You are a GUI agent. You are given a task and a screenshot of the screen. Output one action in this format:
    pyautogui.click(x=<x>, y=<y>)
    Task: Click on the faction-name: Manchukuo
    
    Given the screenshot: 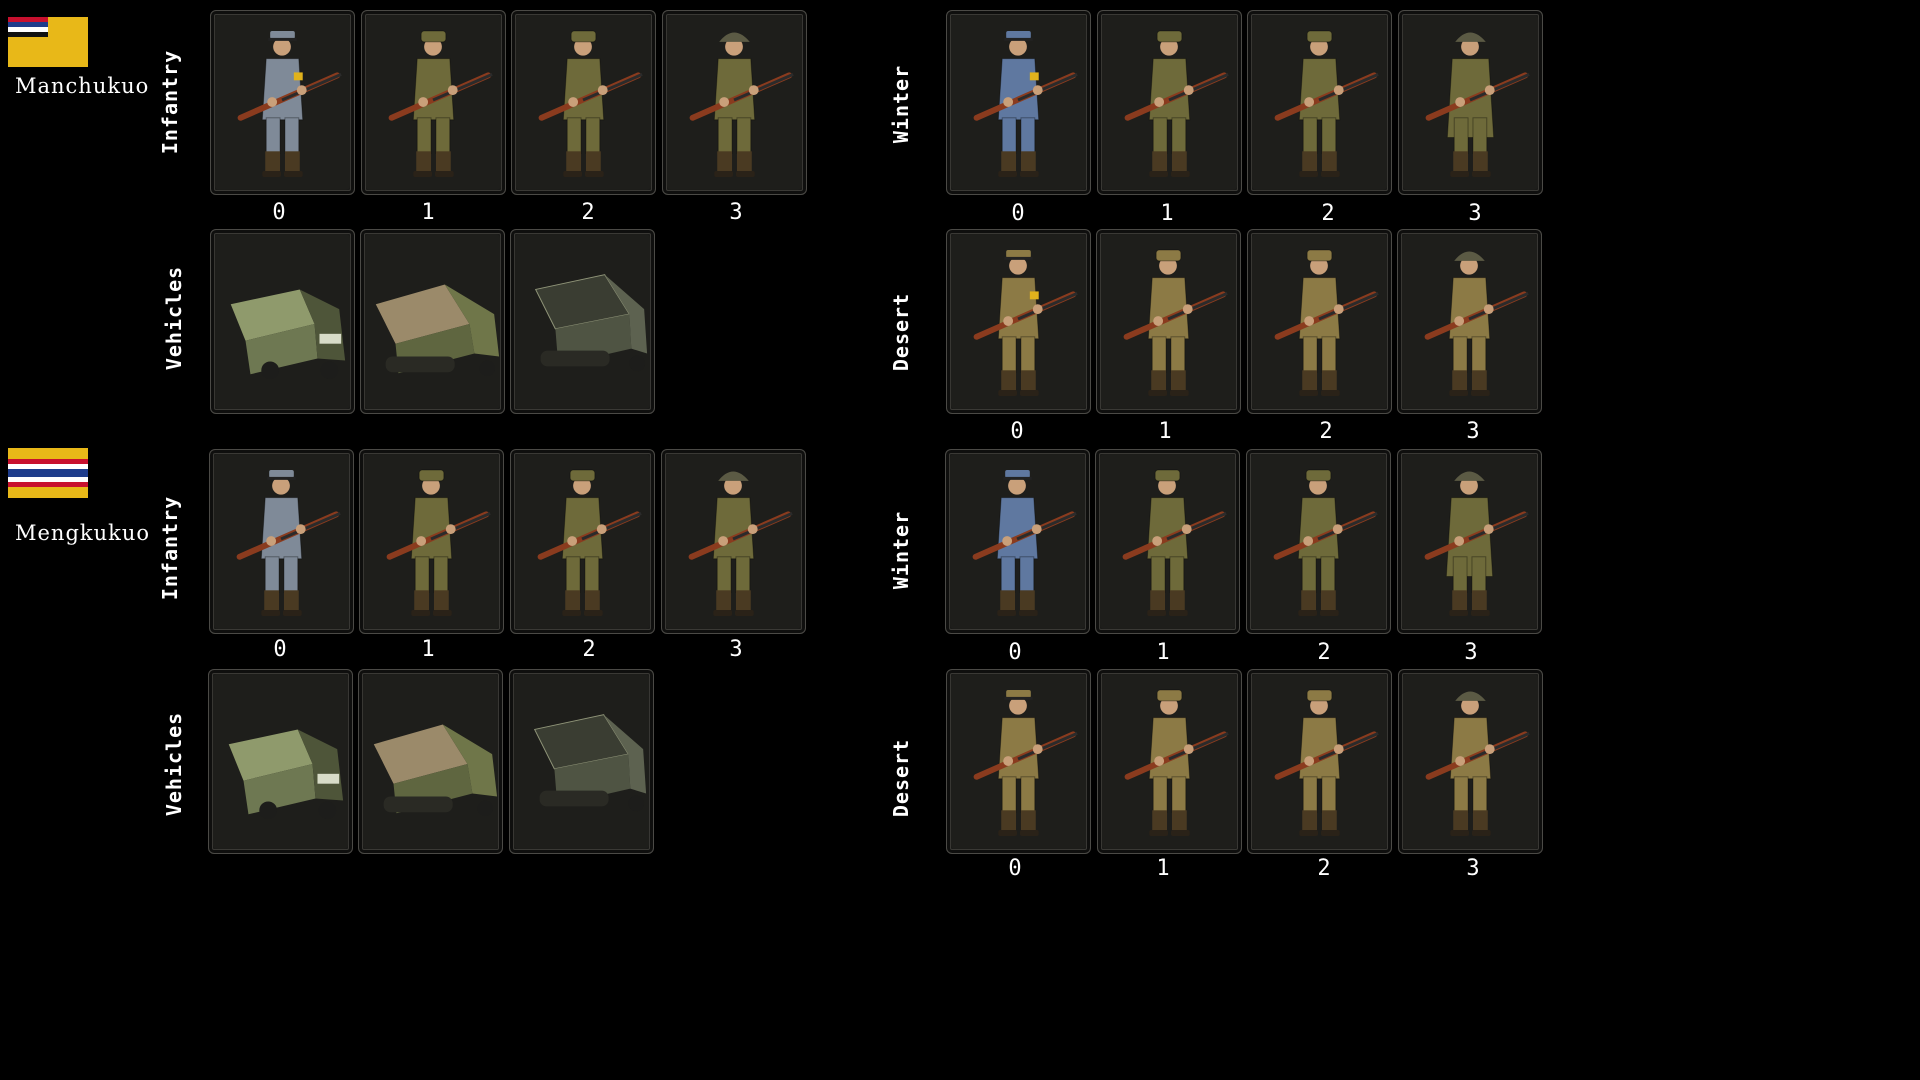 What is the action you would take?
    pyautogui.click(x=82, y=86)
    